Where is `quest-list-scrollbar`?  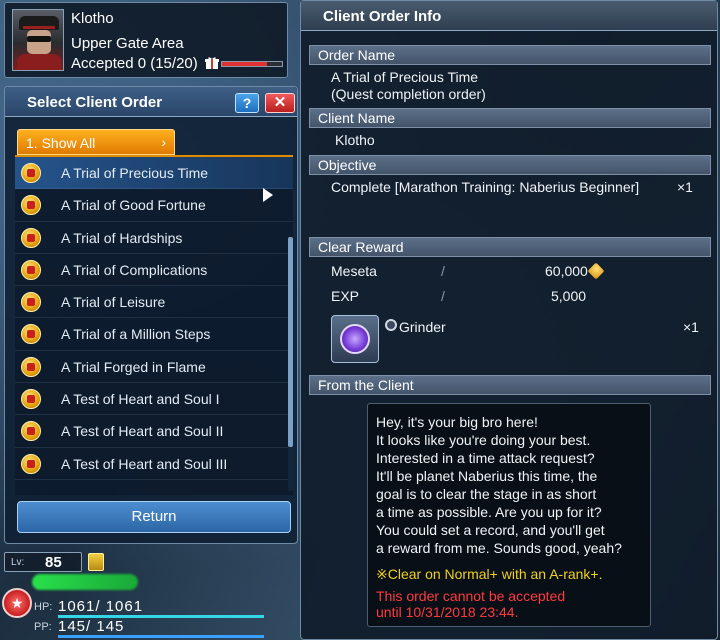 quest-list-scrollbar is located at coordinates (290, 364).